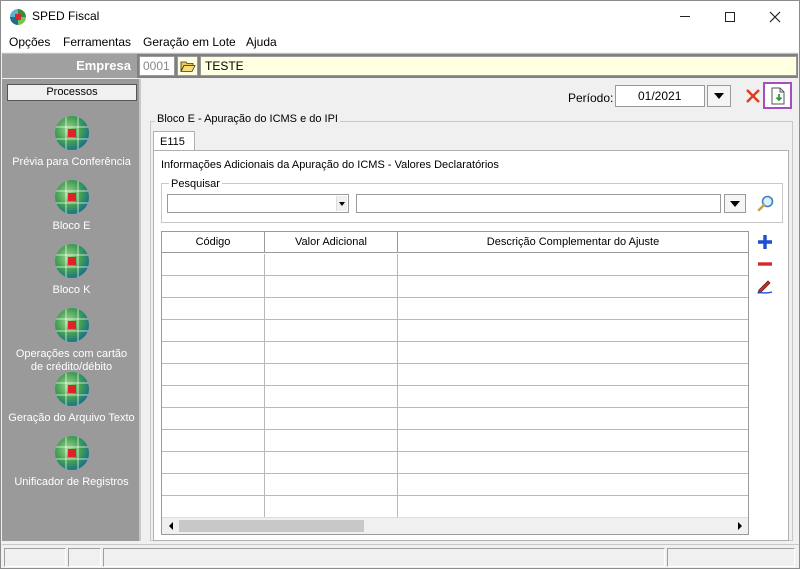  I want to click on scroll-right-button, so click(739, 526).